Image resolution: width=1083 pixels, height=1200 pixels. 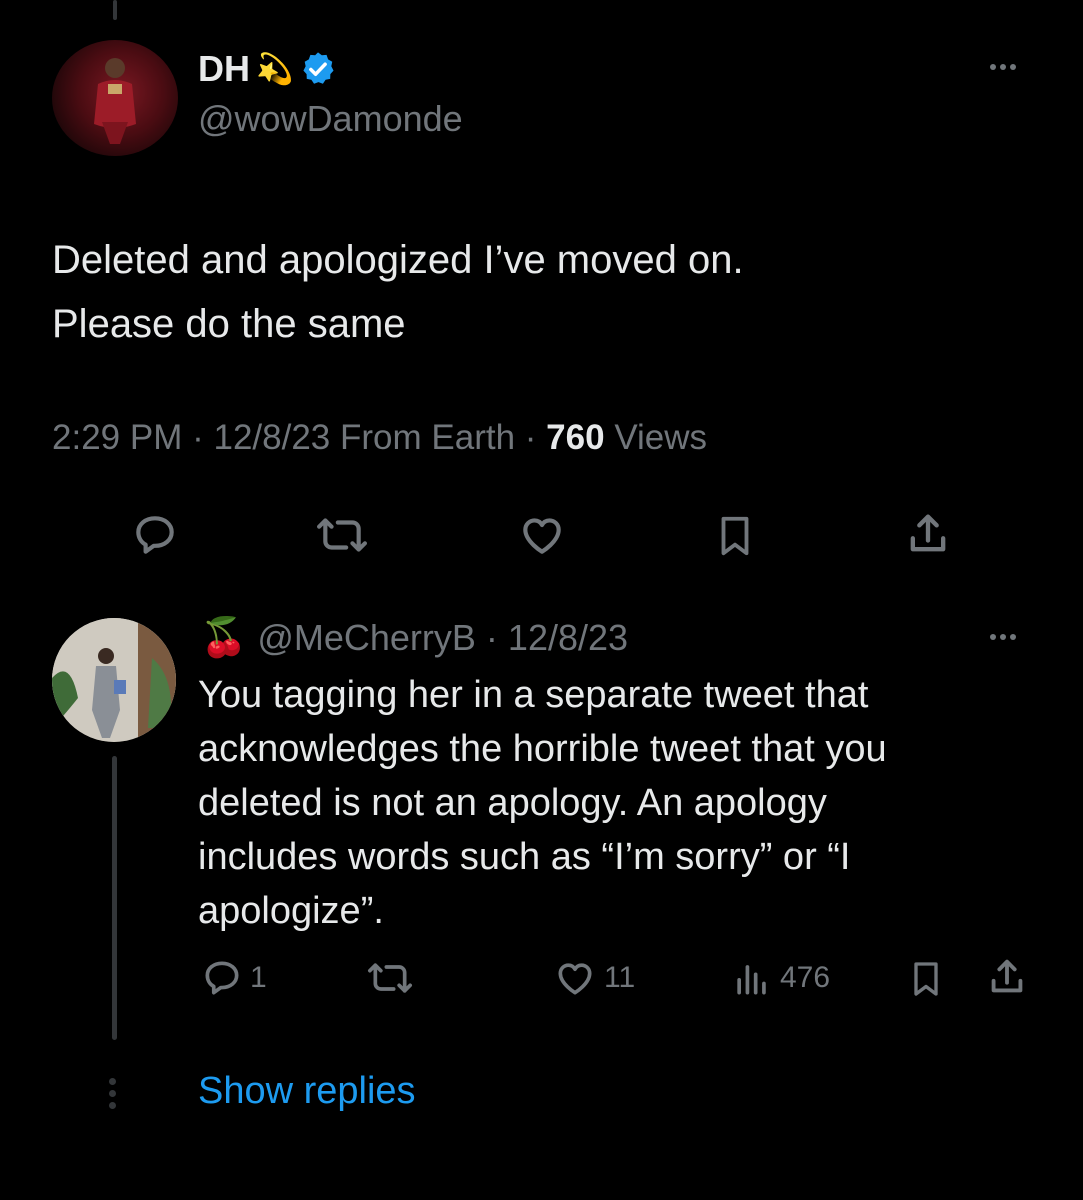 I want to click on reply-text-line: apologize”., so click(x=291, y=911).